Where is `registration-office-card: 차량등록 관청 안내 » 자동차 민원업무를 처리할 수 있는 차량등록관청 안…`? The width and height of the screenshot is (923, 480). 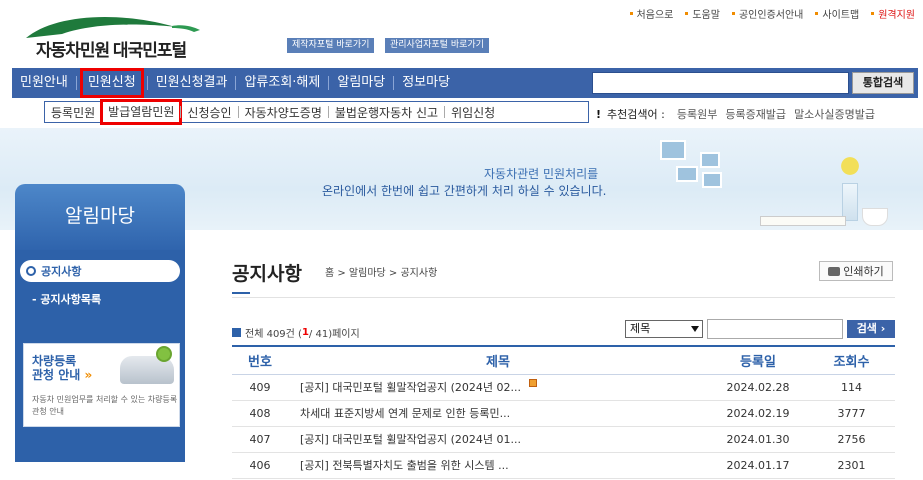
registration-office-card: 차량등록 관청 안내 » 자동차 민원업무를 처리할 수 있는 차량등록관청 안… is located at coordinates (101, 385).